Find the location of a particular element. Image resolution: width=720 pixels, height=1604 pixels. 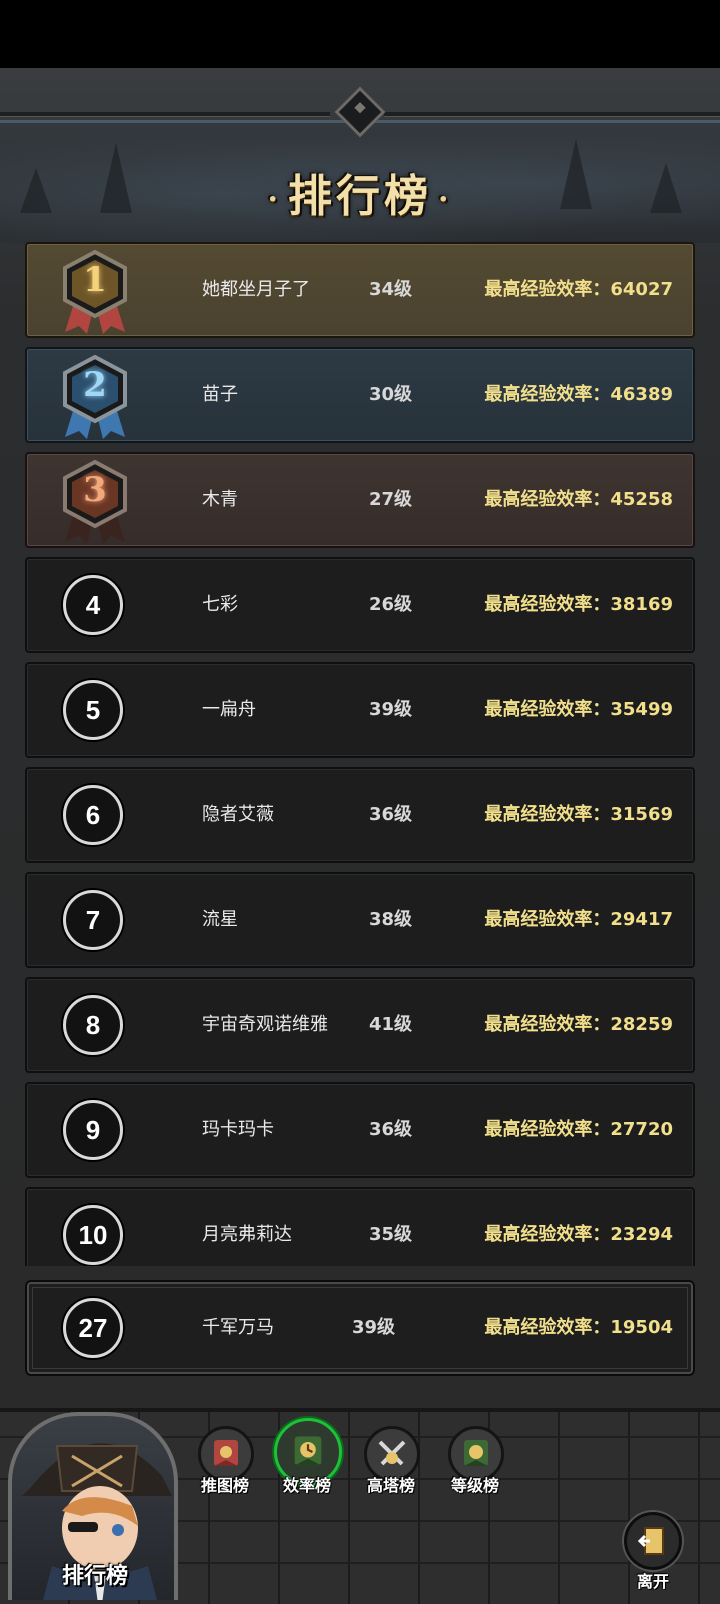

ranking-row: 4 七彩 26级 最高经验效率：38169 is located at coordinates (360, 605).